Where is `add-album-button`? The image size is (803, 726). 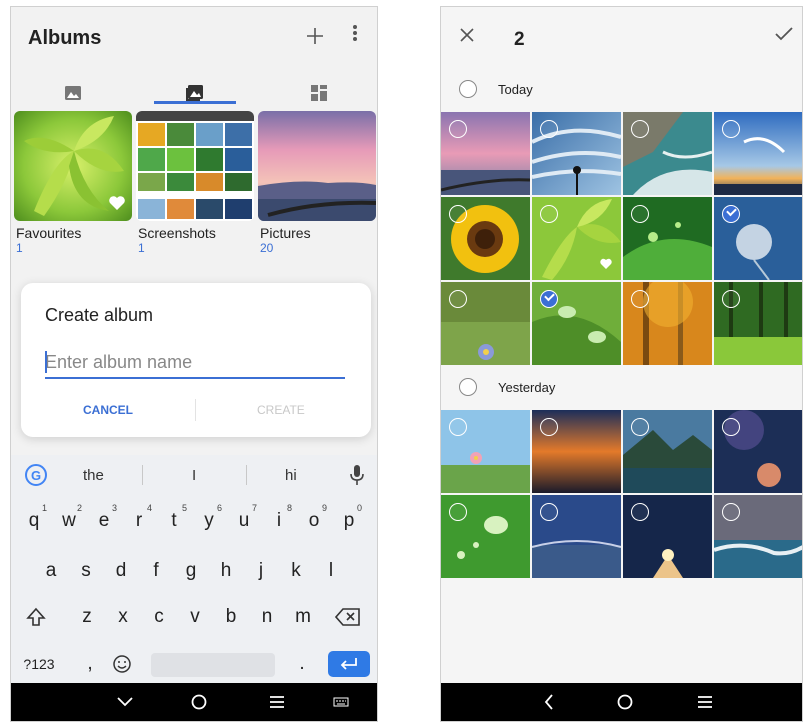 add-album-button is located at coordinates (315, 37).